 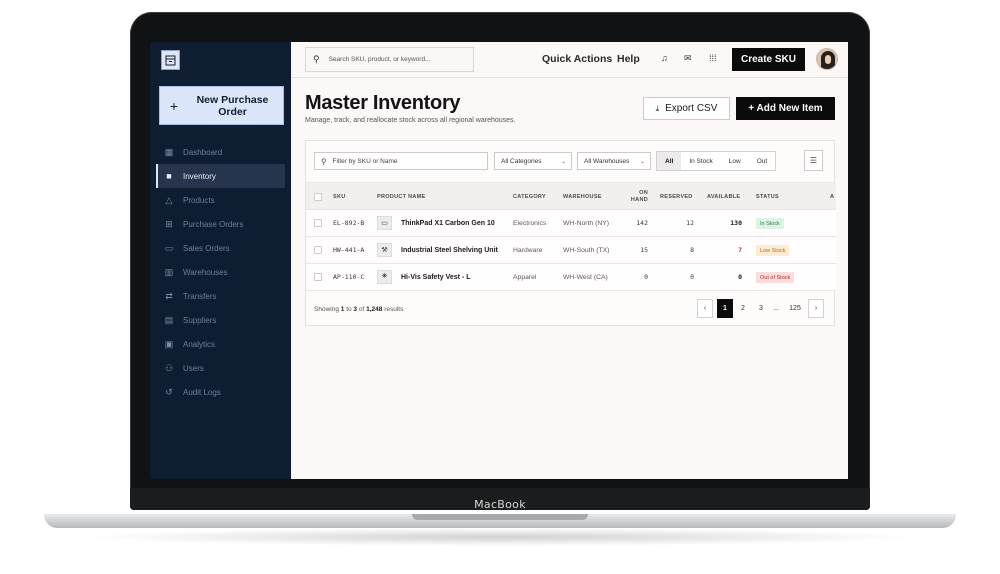 What do you see at coordinates (220, 152) in the screenshot?
I see `sidebar-item-dashboard: ▦ Dashboard` at bounding box center [220, 152].